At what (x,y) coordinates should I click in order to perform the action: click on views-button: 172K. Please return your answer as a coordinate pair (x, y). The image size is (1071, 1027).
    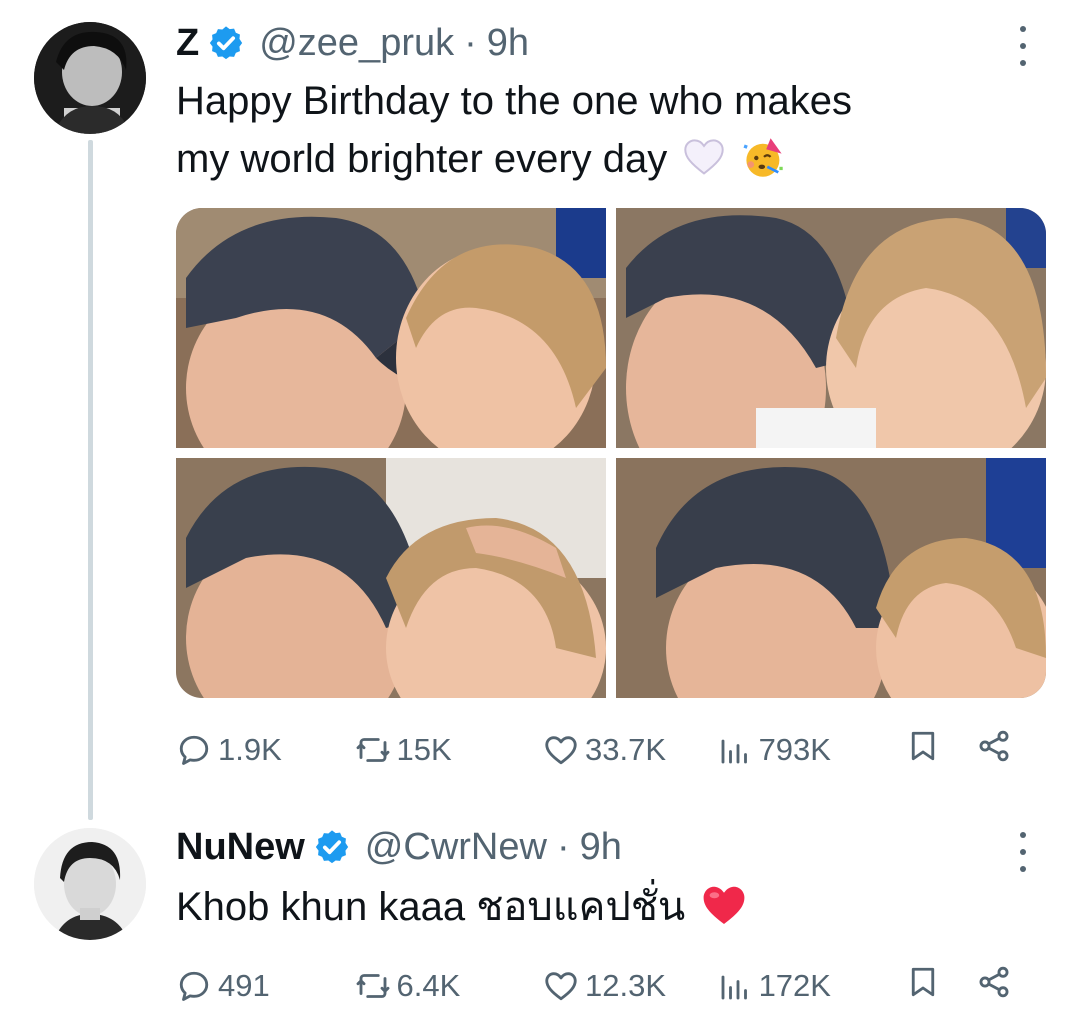
    Looking at the image, I should click on (811, 986).